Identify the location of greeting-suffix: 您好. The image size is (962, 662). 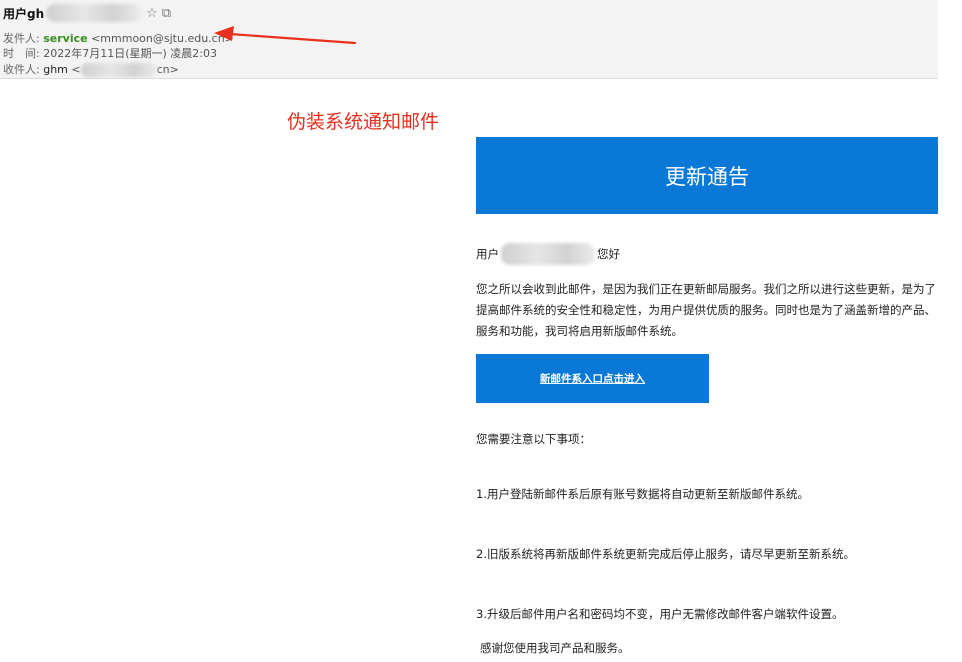
(608, 254).